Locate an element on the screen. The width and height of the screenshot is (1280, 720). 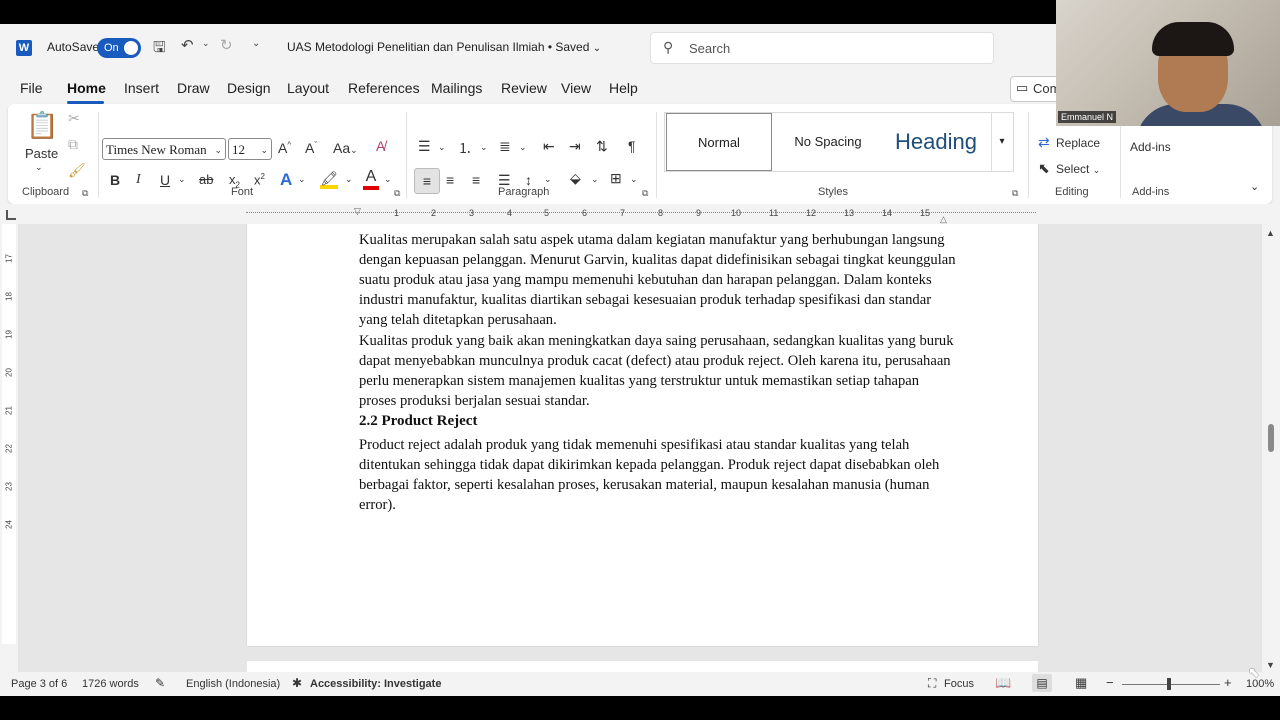
zoom-in-icon: + is located at coordinates (1228, 682).